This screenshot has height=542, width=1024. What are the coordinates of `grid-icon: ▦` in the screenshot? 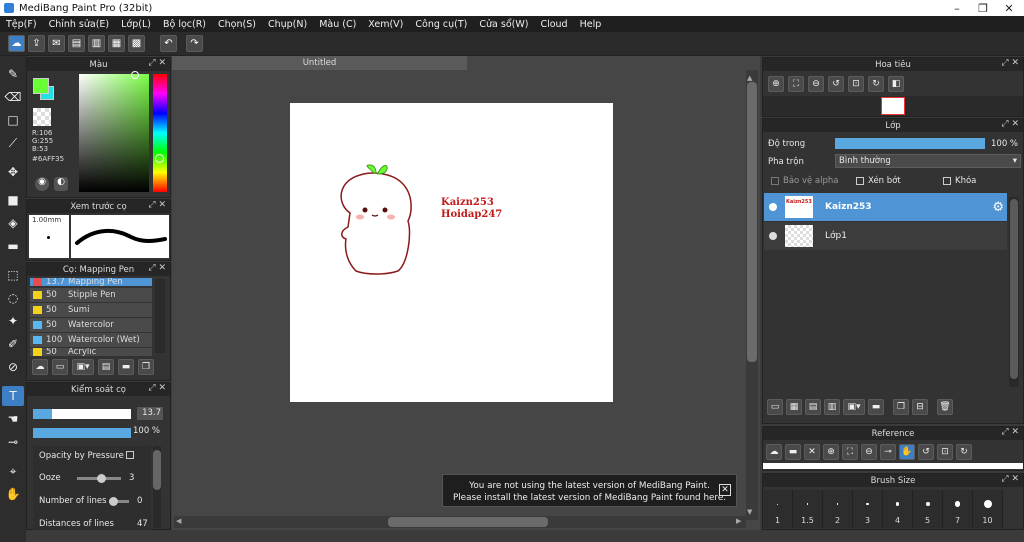 It's located at (116, 43).